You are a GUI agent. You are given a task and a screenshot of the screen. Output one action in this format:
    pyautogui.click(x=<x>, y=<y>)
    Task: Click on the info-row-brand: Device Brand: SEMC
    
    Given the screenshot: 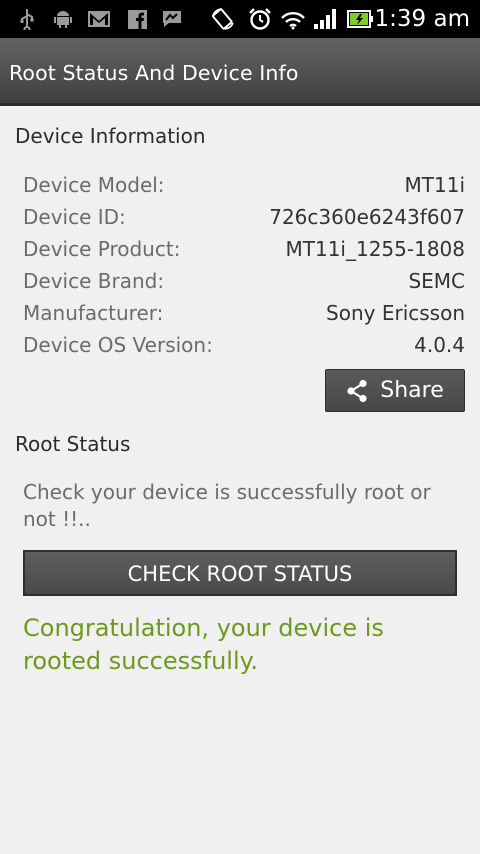 What is the action you would take?
    pyautogui.click(x=244, y=281)
    